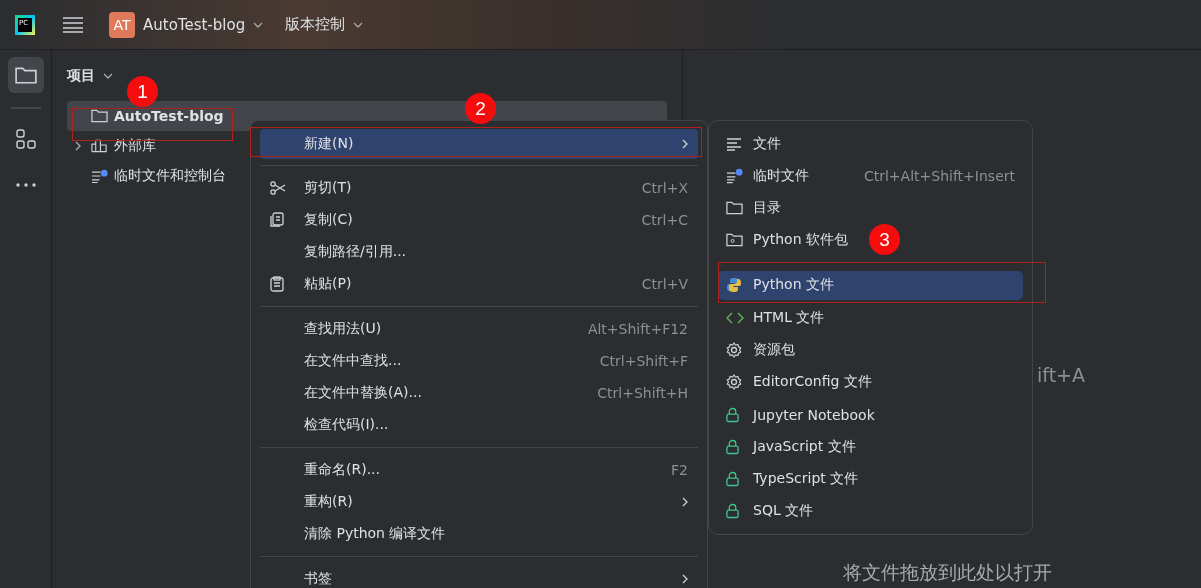 The height and width of the screenshot is (588, 1201). I want to click on drop-hint: 将文件拖放到此处以打开, so click(947, 572).